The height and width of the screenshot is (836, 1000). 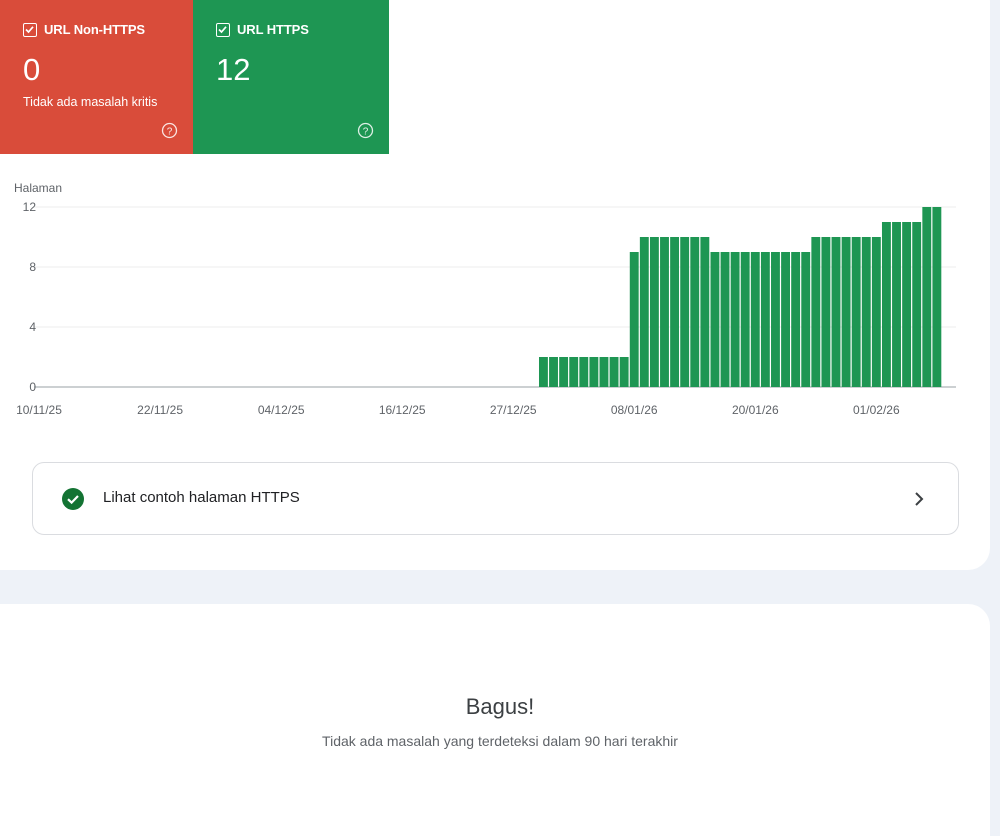 I want to click on non-https-tile-header: URL Non-HTTPS, so click(x=84, y=29).